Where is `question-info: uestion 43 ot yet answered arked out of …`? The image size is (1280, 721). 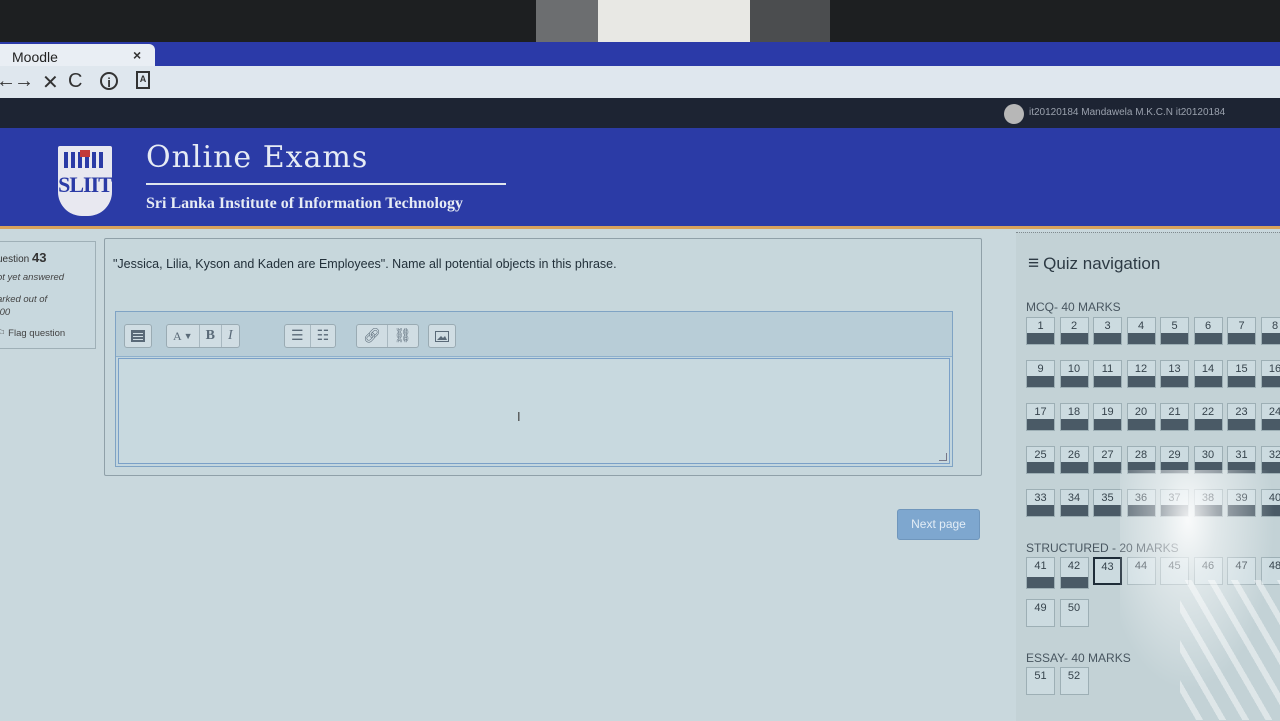
question-info: uestion 43 ot yet answered arked out of … is located at coordinates (48, 295).